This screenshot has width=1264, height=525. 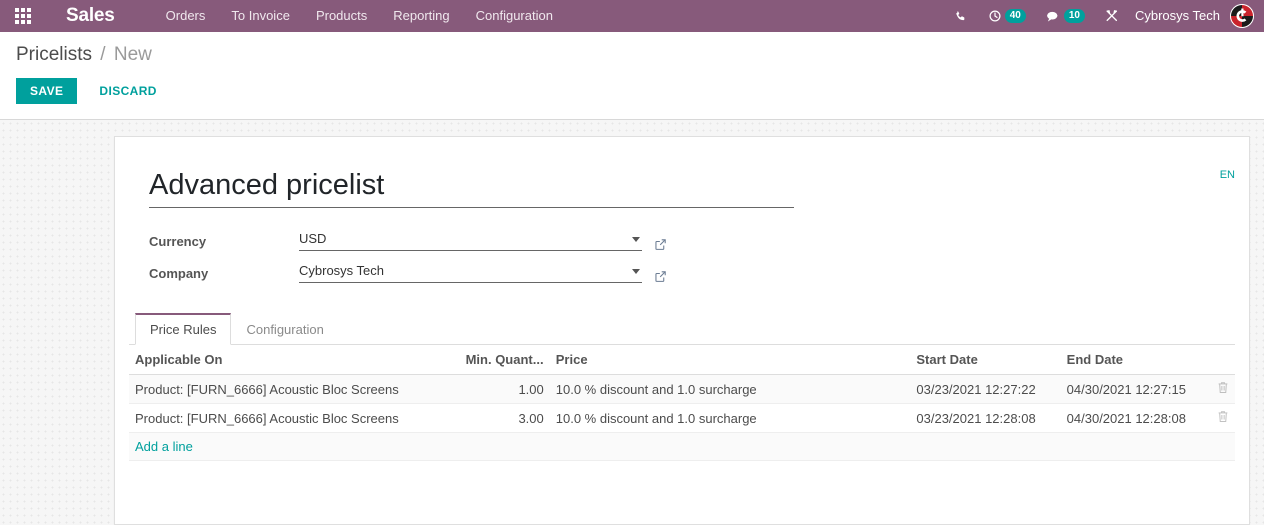 What do you see at coordinates (54, 54) in the screenshot?
I see `breadcrumb-pricelists: Pricelists` at bounding box center [54, 54].